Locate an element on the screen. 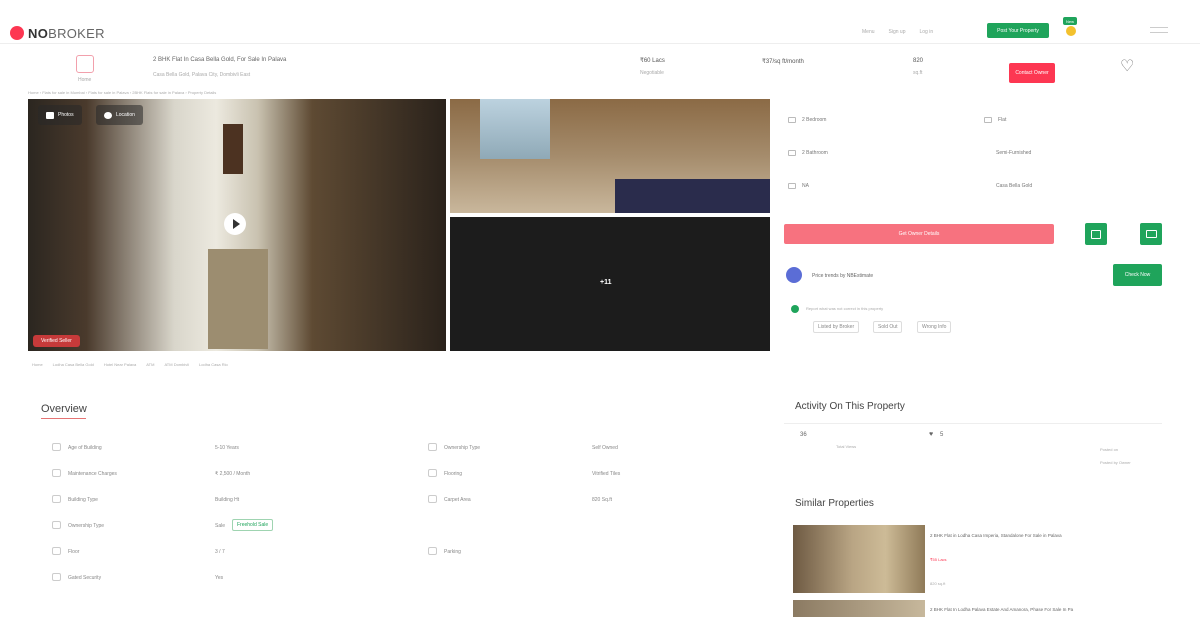 This screenshot has width=1200, height=617. more-photos-tile: +11 is located at coordinates (610, 284).